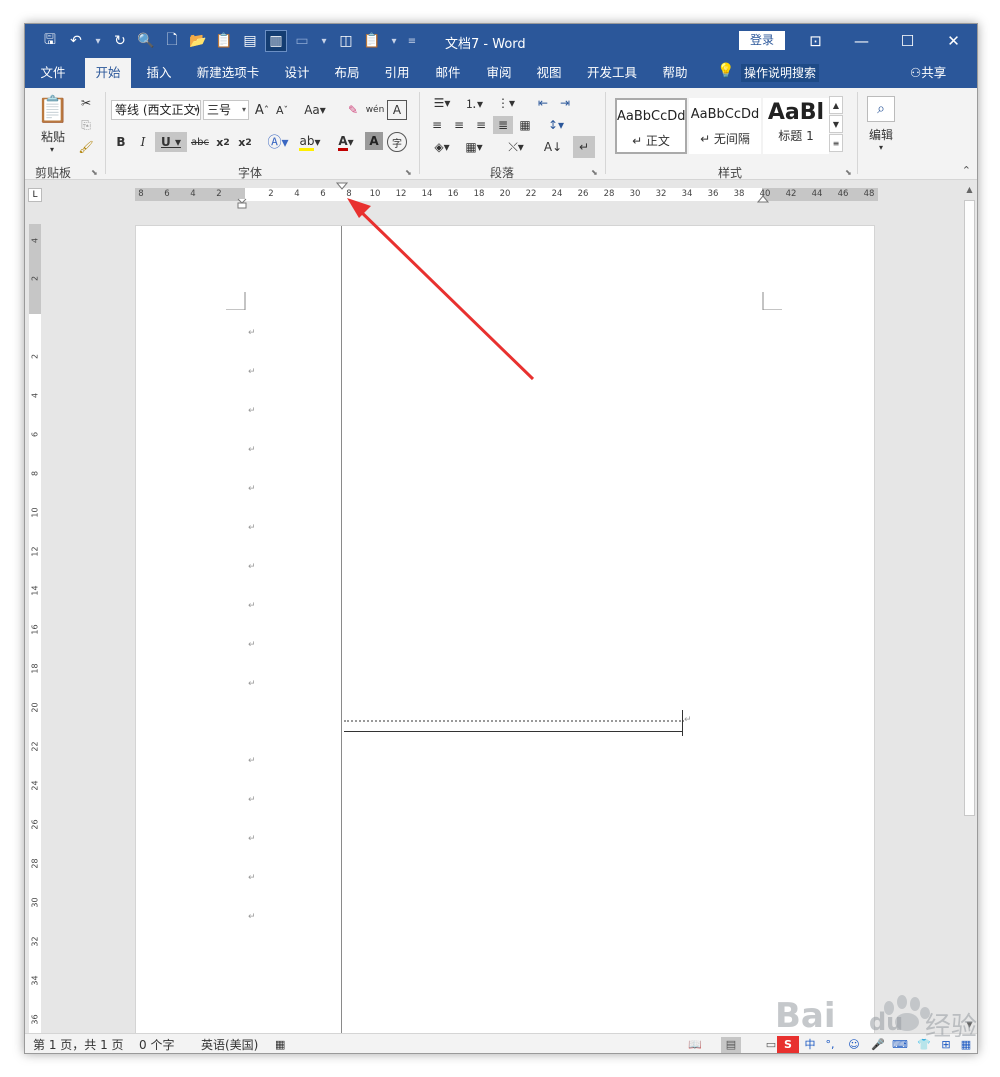  I want to click on tab-selector: L, so click(35, 195).